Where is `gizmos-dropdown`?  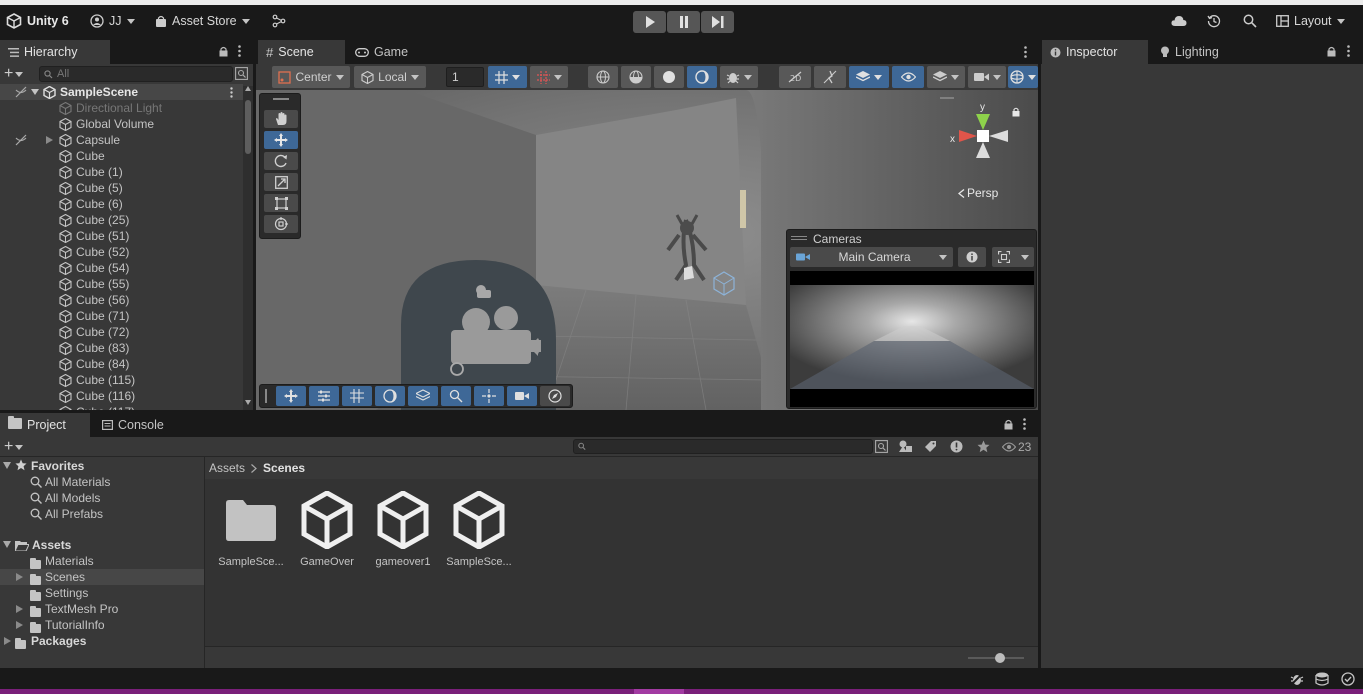
gizmos-dropdown is located at coordinates (1023, 77).